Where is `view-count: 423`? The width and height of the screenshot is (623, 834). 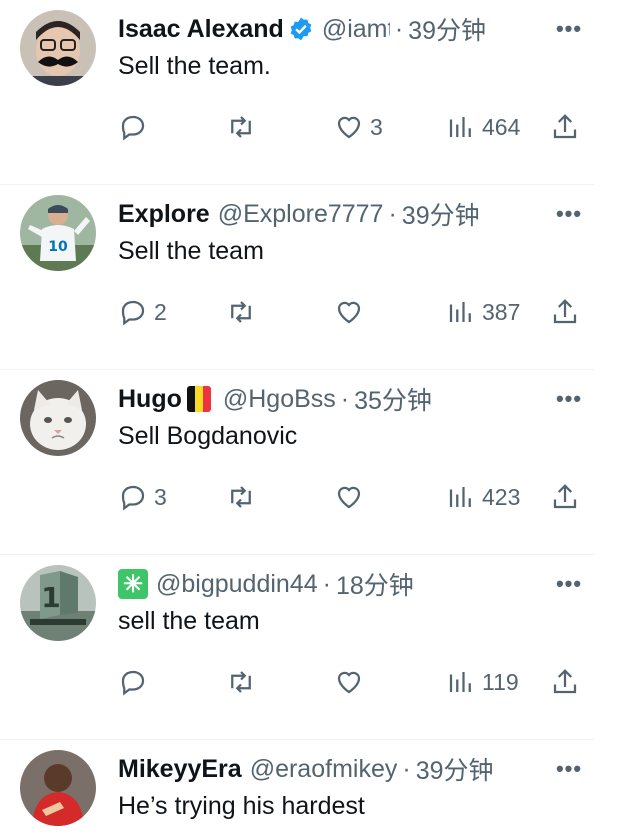
view-count: 423 is located at coordinates (501, 496).